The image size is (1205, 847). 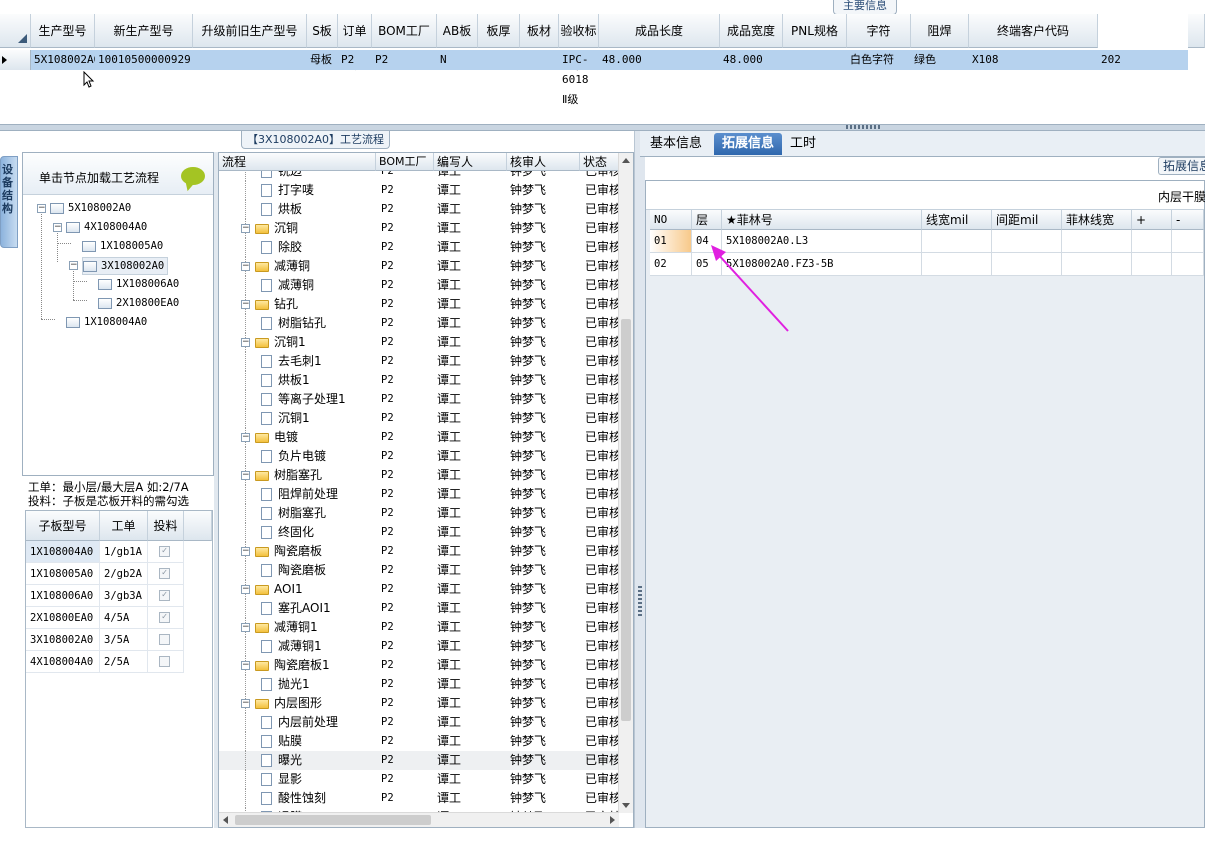 What do you see at coordinates (1181, 166) in the screenshot?
I see `extended-info-button: 拓展信息` at bounding box center [1181, 166].